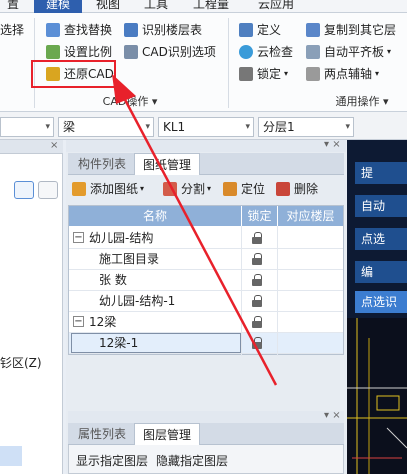 Image resolution: width=407 pixels, height=474 pixels. Describe the element at coordinates (381, 272) in the screenshot. I see `right-tool-button: 编` at that location.